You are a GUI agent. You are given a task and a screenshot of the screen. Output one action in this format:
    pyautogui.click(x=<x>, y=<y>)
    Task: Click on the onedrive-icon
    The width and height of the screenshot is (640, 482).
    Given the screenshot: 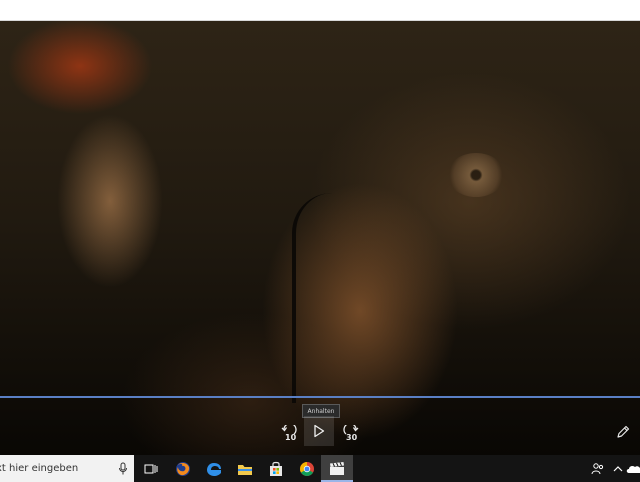 What is the action you would take?
    pyautogui.click(x=632, y=469)
    